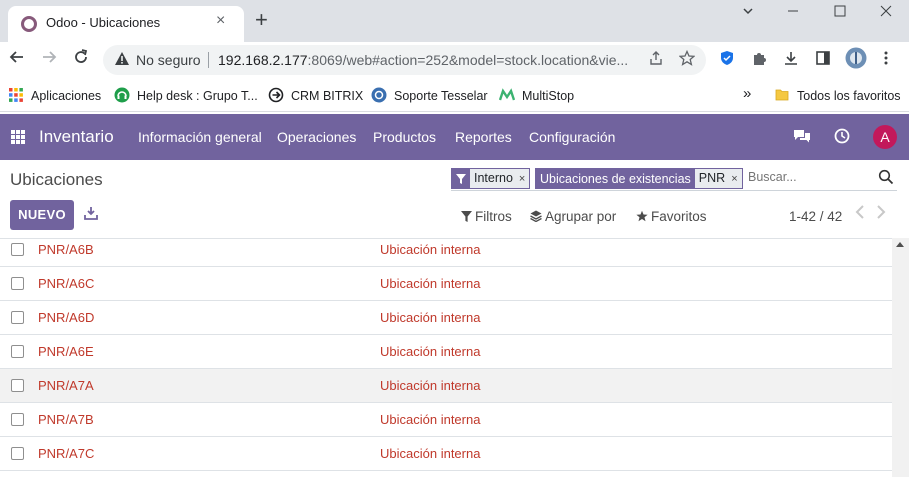 The image size is (909, 477). Describe the element at coordinates (823, 60) in the screenshot. I see `side-panel-icon` at that location.